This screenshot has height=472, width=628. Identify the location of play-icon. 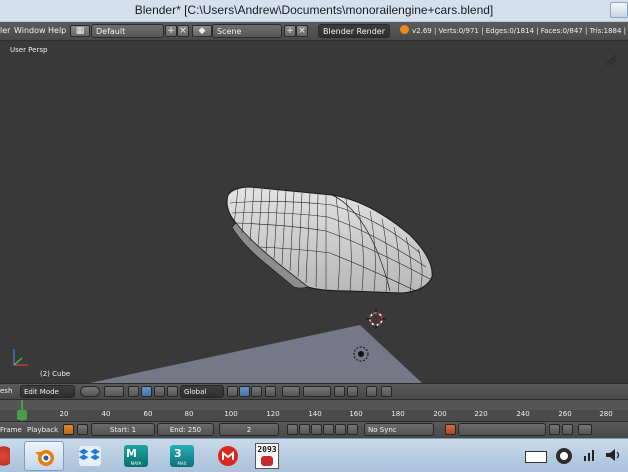
(328, 429).